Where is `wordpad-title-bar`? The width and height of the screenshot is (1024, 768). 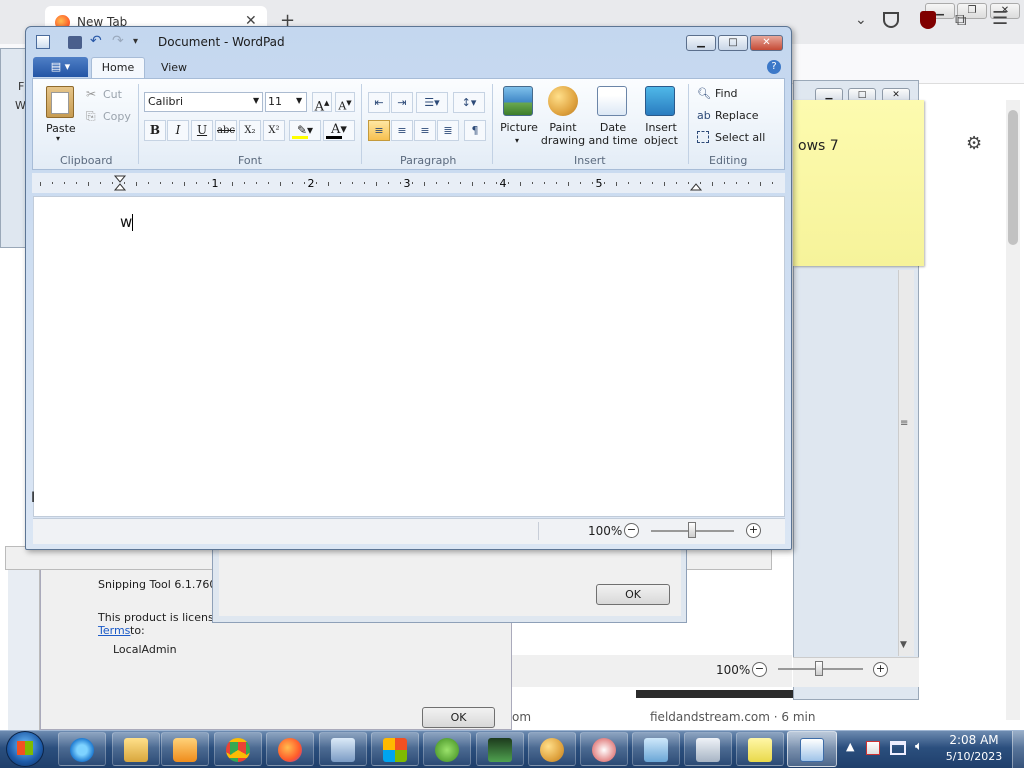 wordpad-title-bar is located at coordinates (408, 42).